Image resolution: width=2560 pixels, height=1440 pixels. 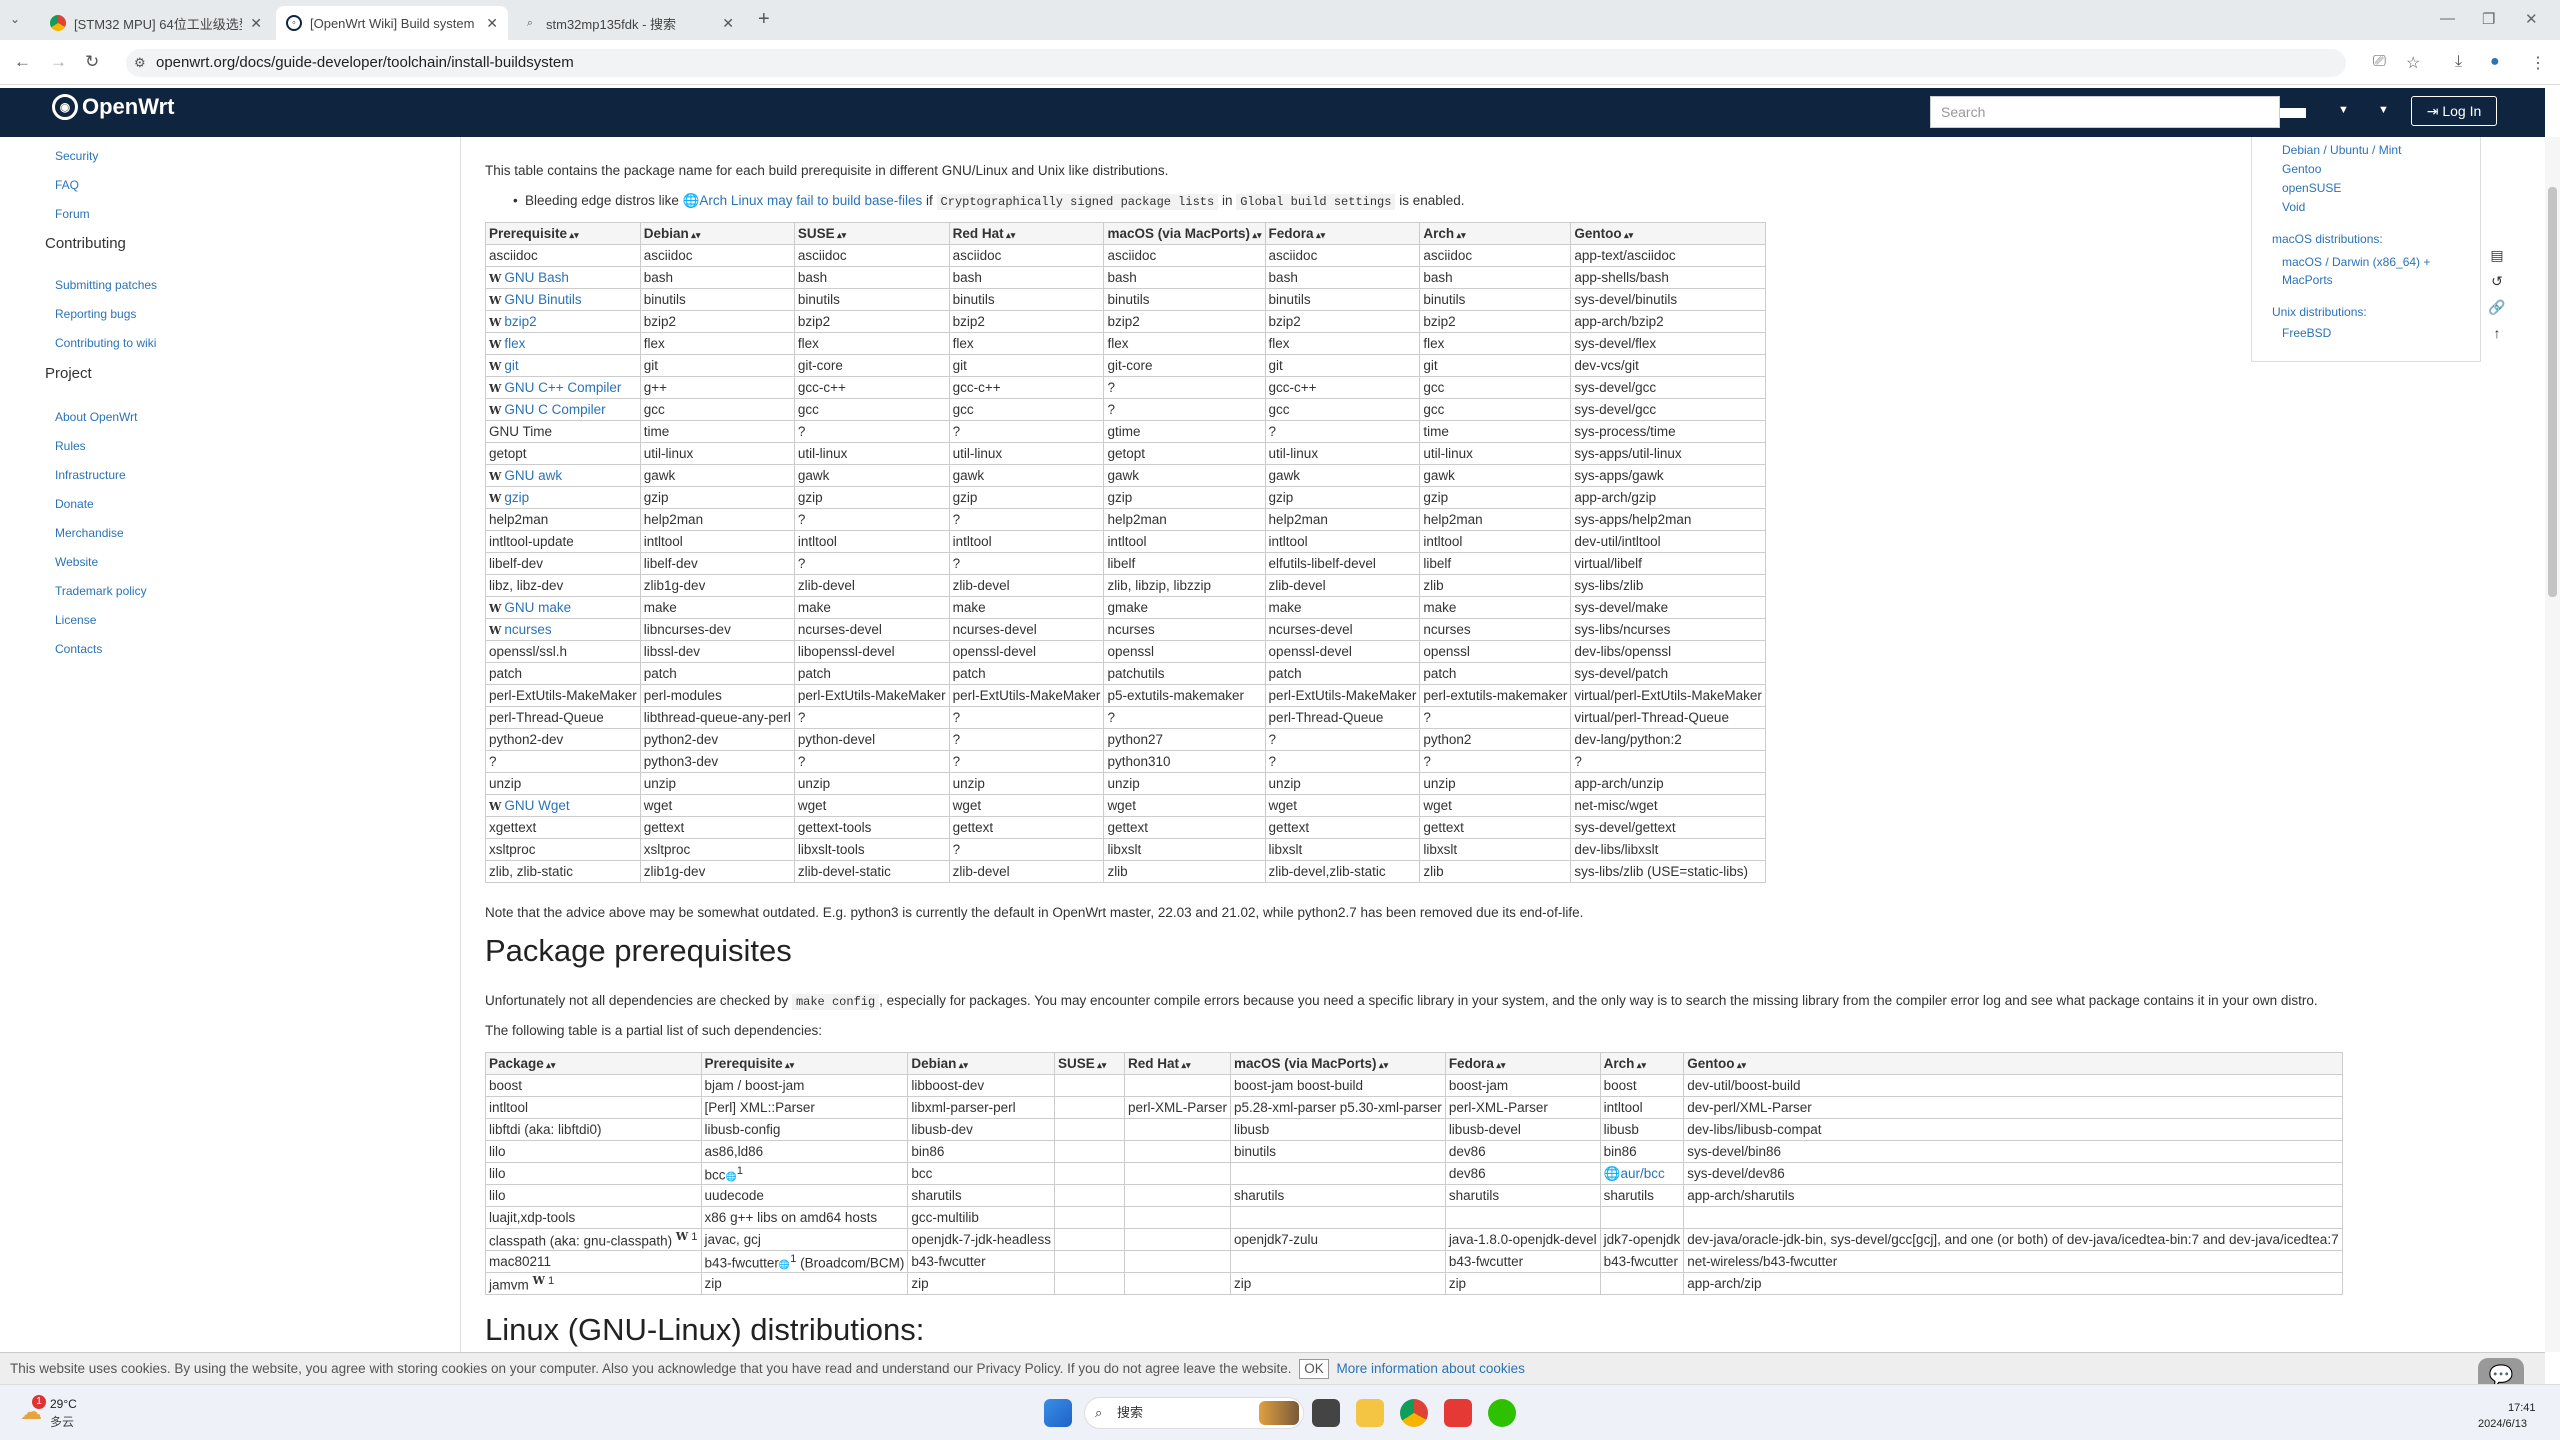 I want to click on profile-icon: ●, so click(x=2495, y=62).